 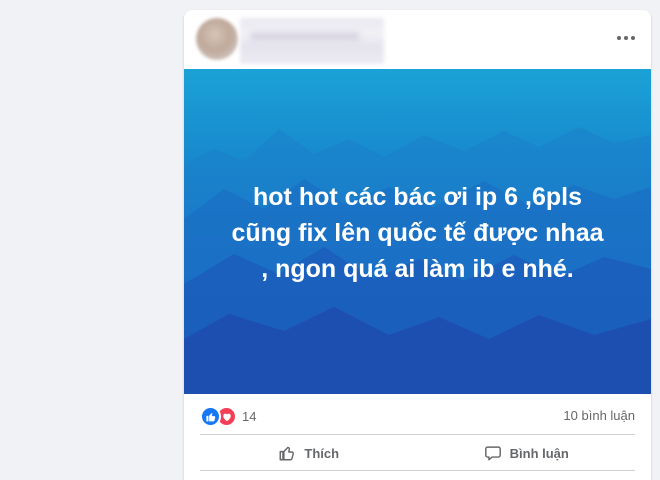 I want to click on post-actions: Thích Bình luận, so click(x=417, y=453).